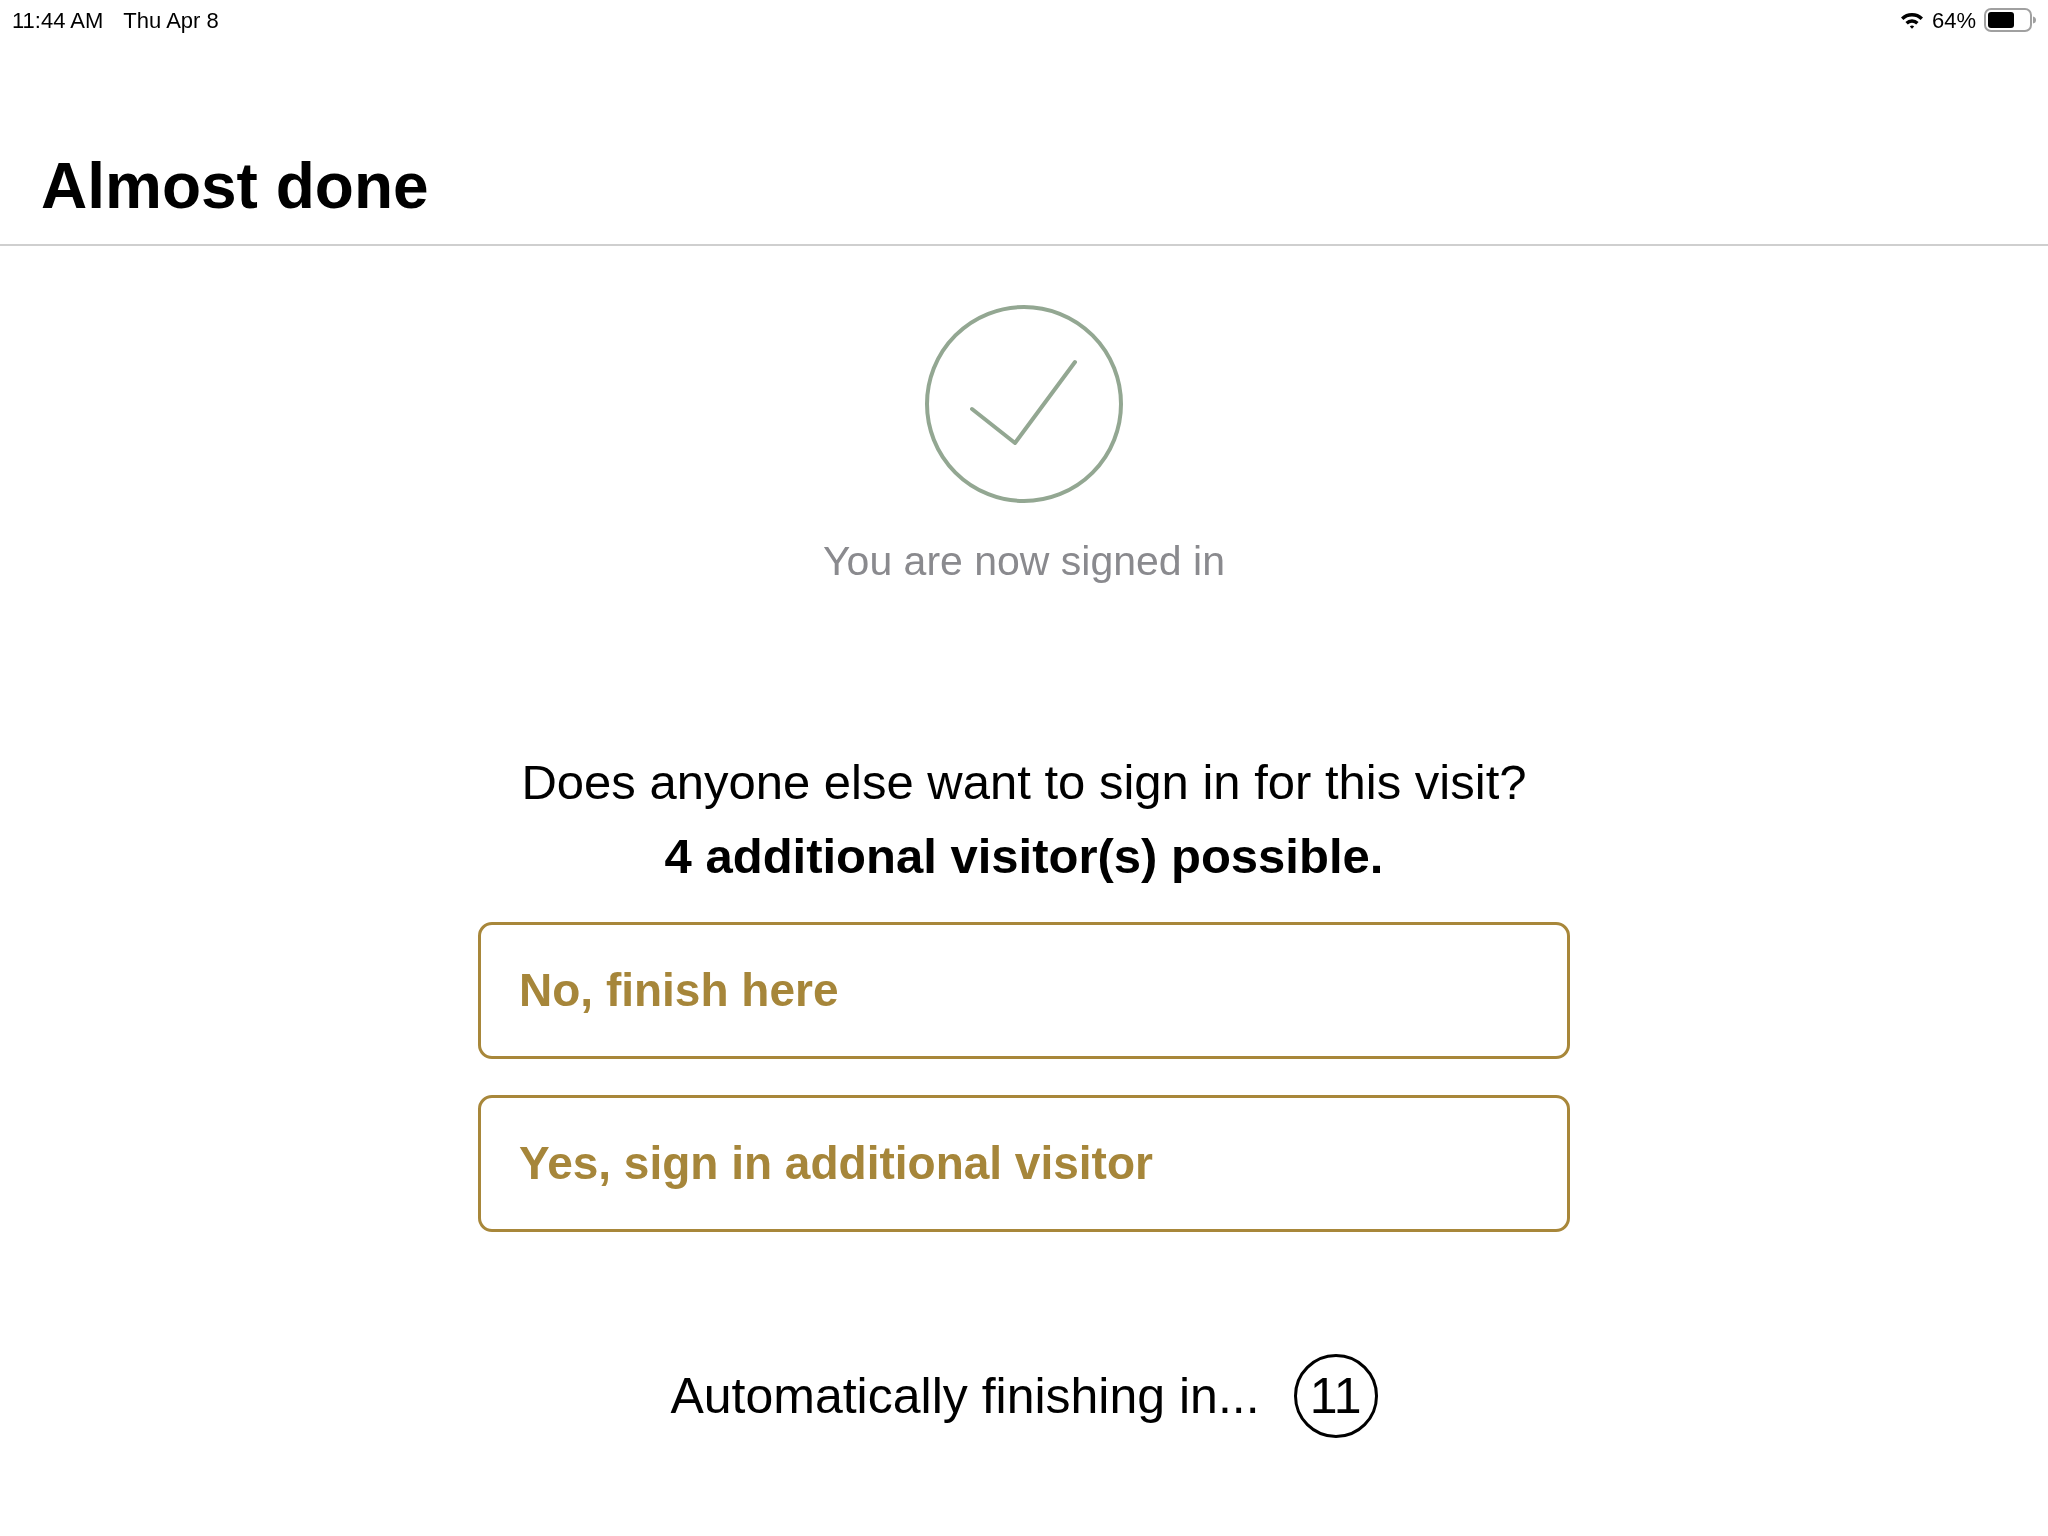  I want to click on status-time: 11:44 AM, so click(58, 20).